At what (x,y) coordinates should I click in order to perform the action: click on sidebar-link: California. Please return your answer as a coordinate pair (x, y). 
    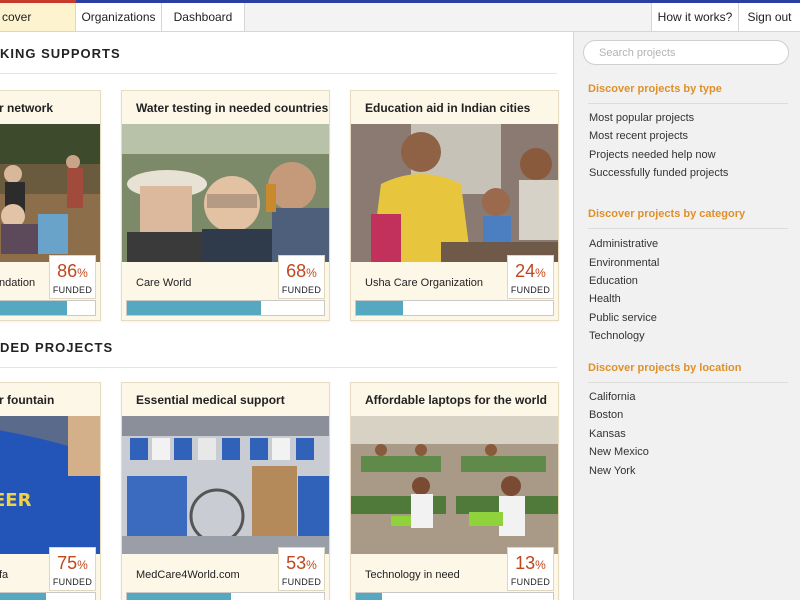
    Looking at the image, I should click on (612, 397).